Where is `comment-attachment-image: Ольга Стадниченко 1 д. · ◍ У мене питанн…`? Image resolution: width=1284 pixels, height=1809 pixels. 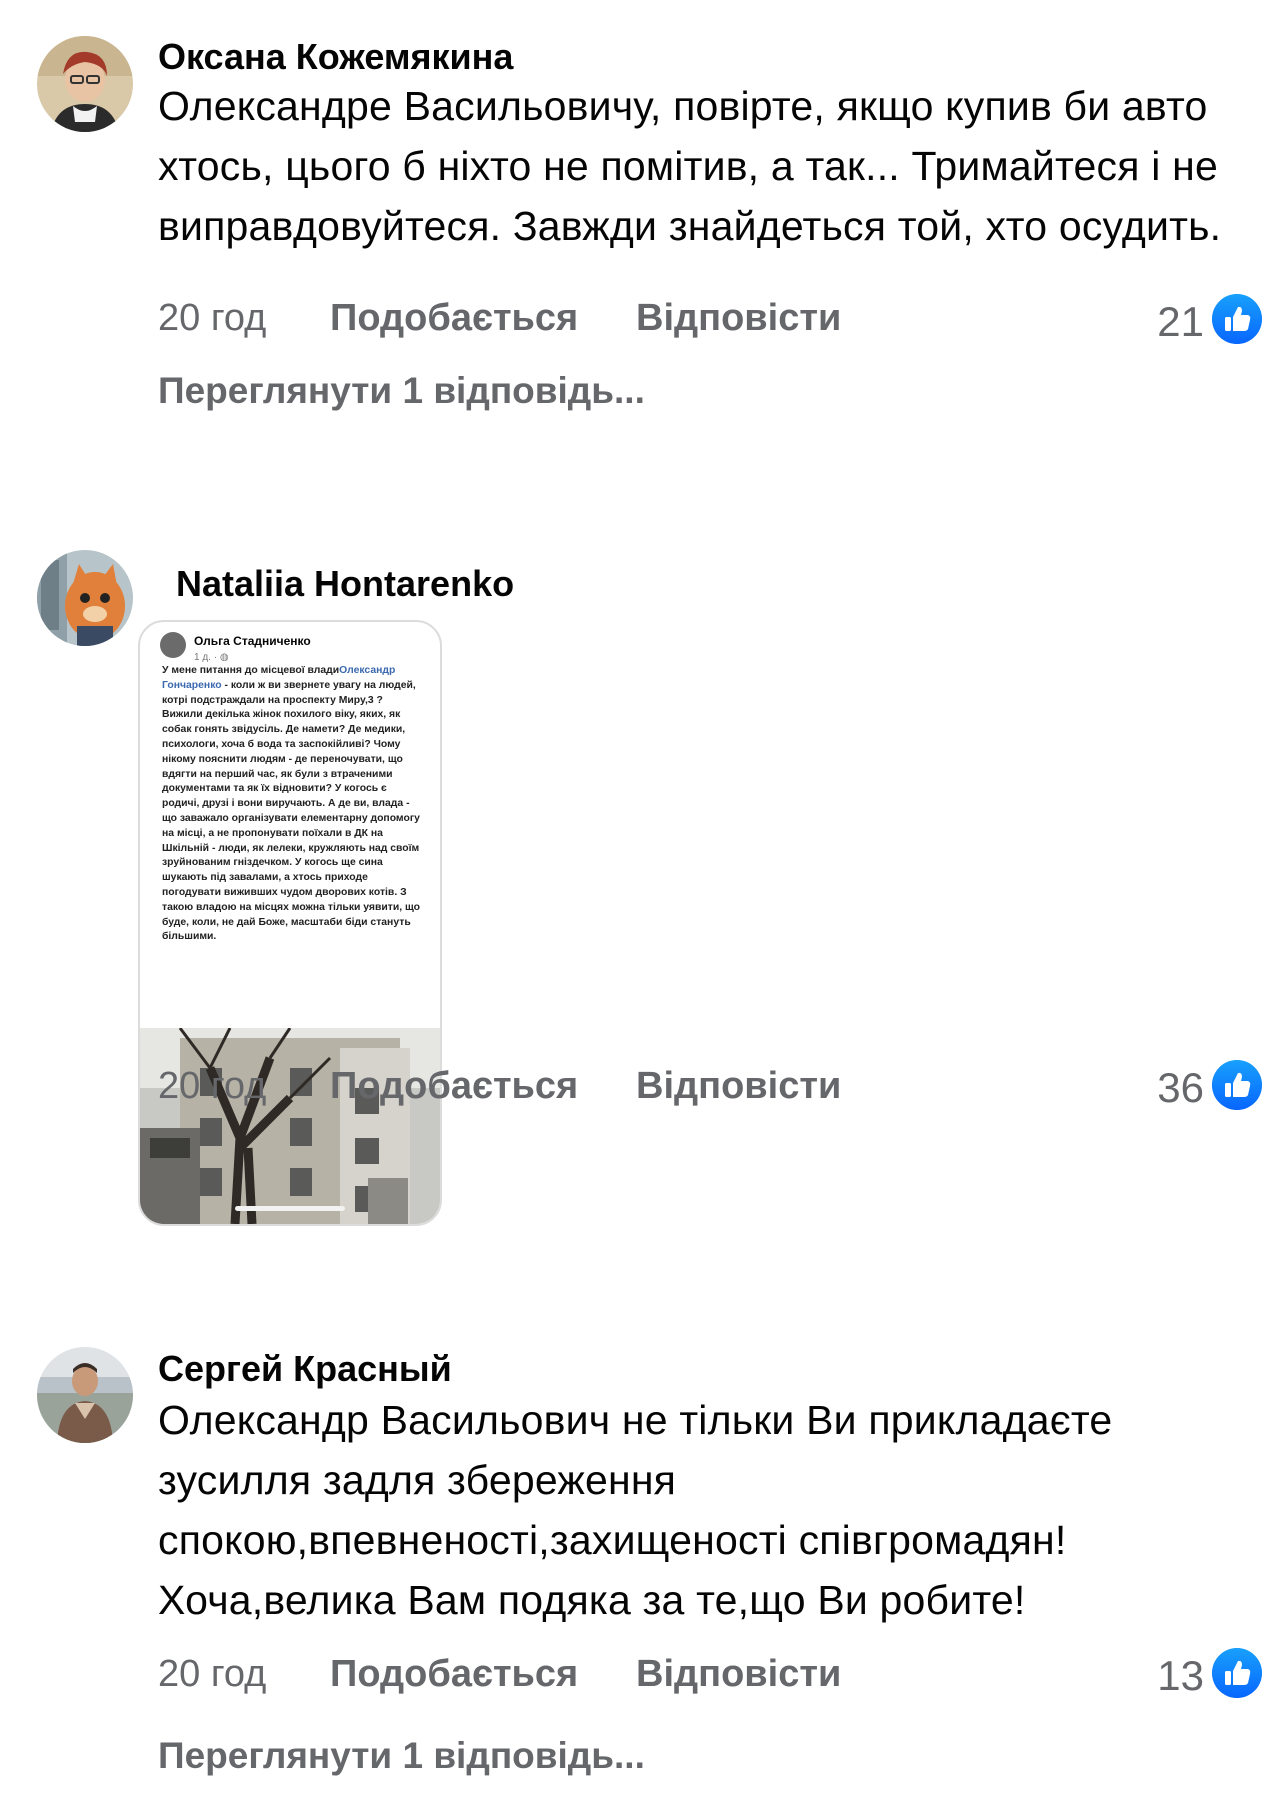 comment-attachment-image: Ольга Стадниченко 1 д. · ◍ У мене питанн… is located at coordinates (290, 923).